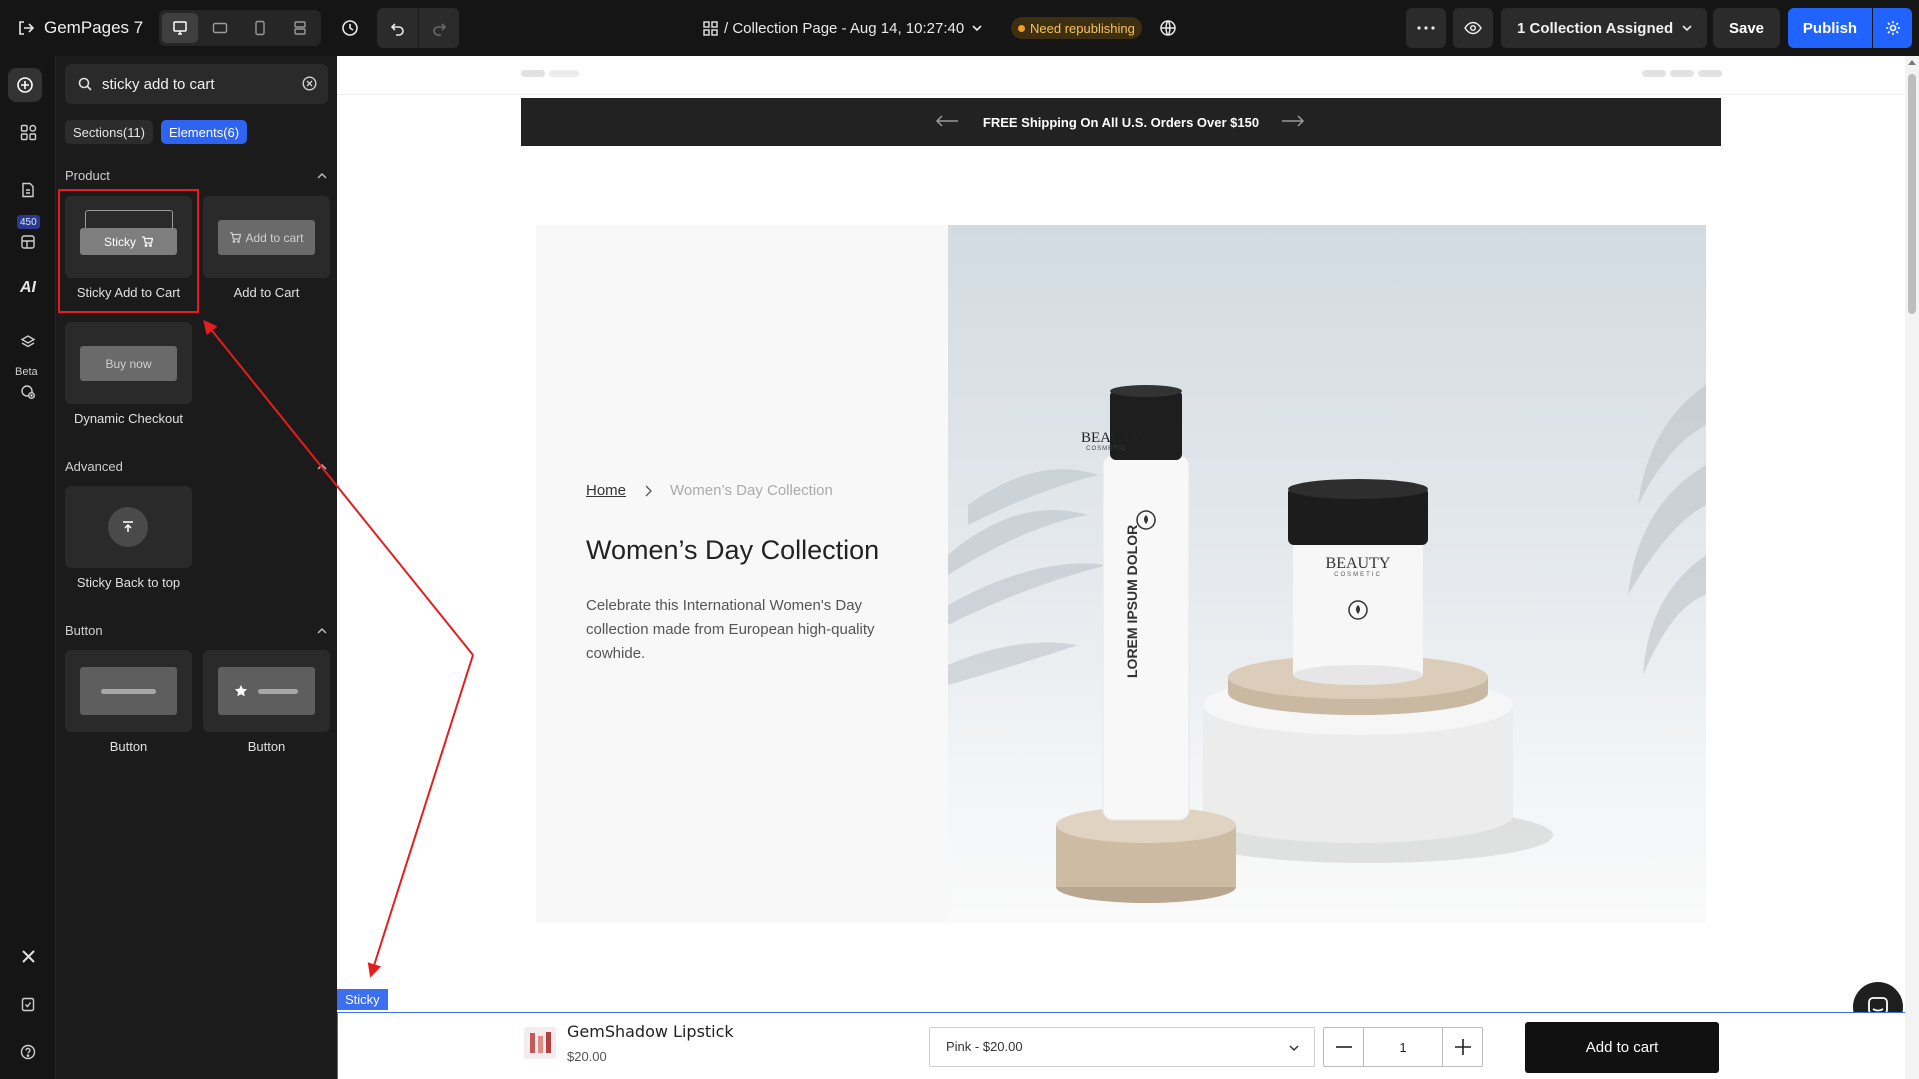 This screenshot has height=1079, width=1919. I want to click on layers-icon, so click(28, 342).